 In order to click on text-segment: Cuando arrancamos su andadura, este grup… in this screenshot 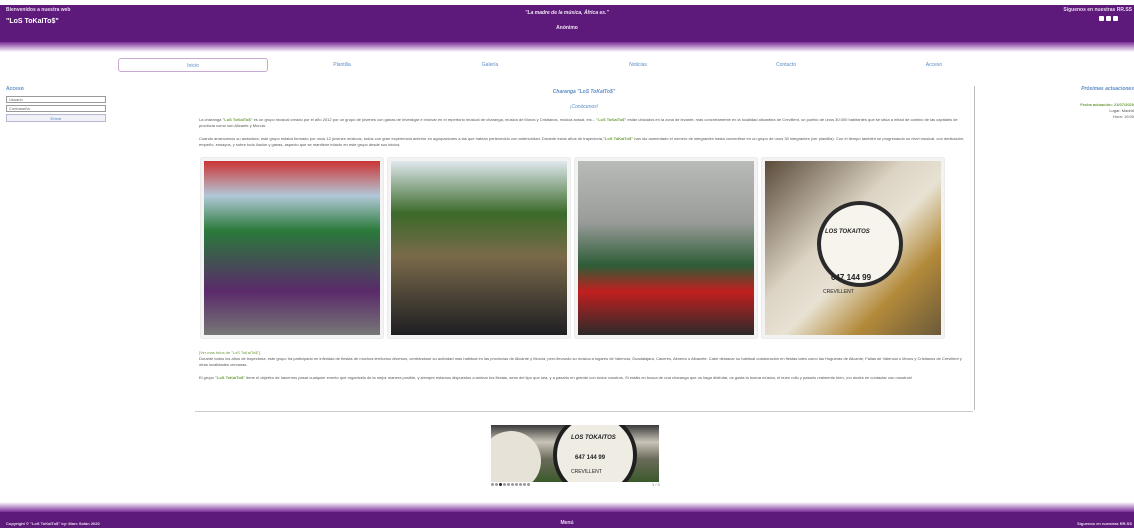, I will do `click(401, 138)`.